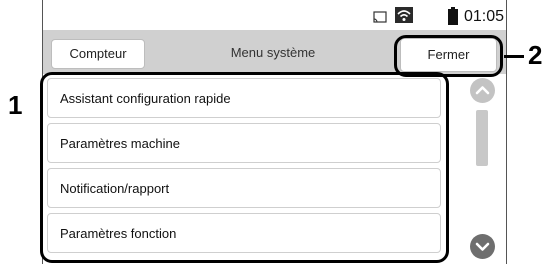 This screenshot has height=264, width=551. I want to click on callout-number-2: 2, so click(535, 55).